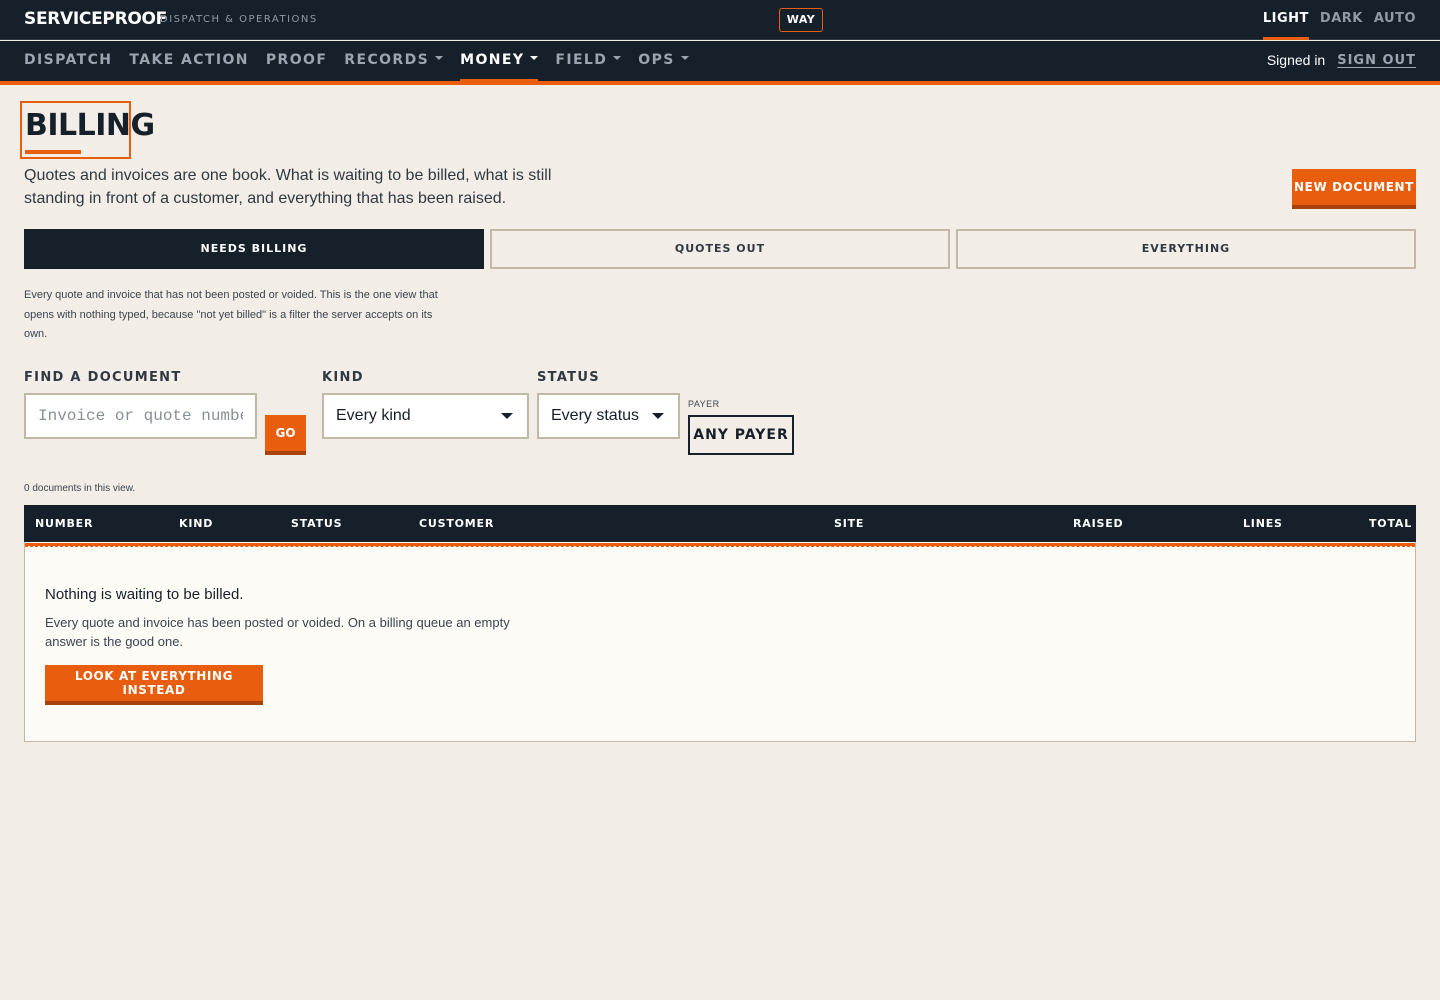  I want to click on page-title-box: BILLING, so click(87, 130).